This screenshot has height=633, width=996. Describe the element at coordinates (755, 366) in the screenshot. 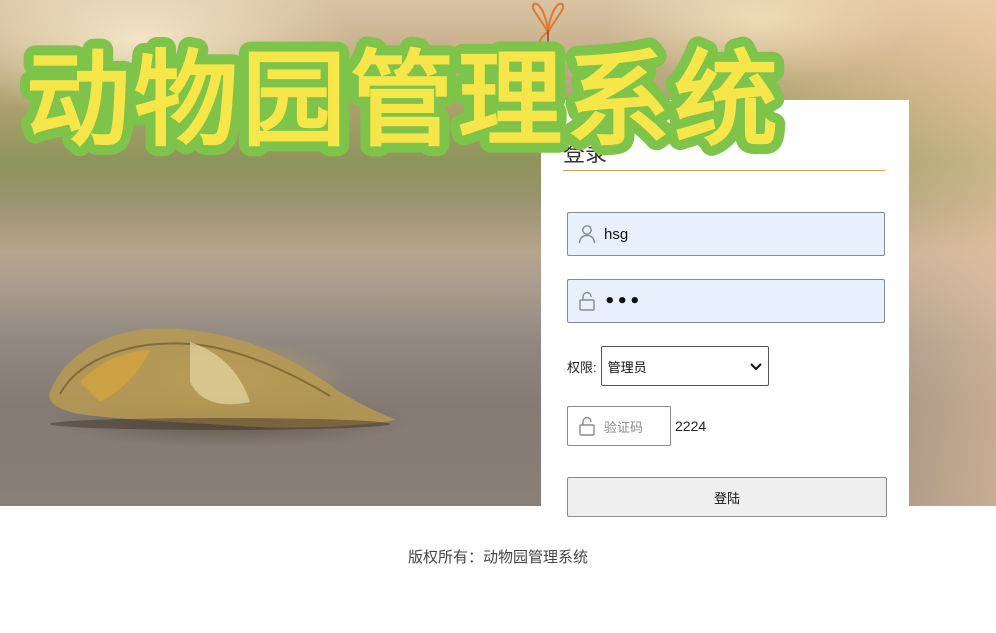

I see `chevron-down-icon` at that location.